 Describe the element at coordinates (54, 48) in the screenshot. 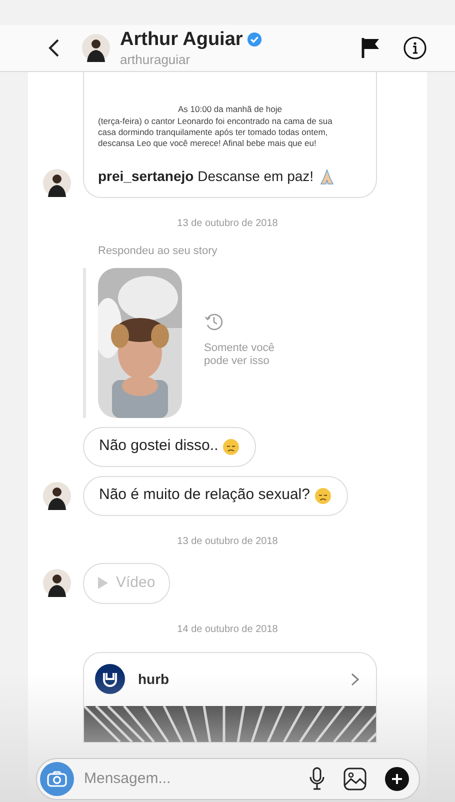

I see `back-icon` at that location.